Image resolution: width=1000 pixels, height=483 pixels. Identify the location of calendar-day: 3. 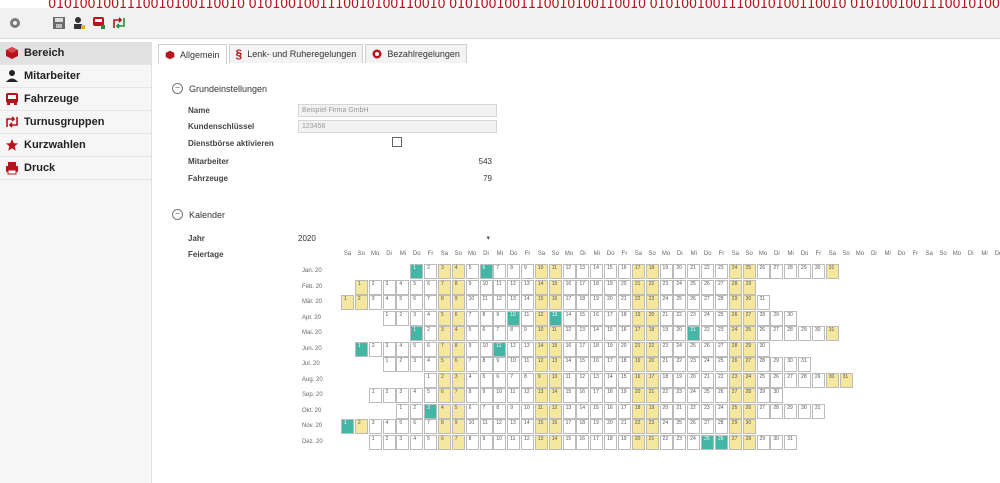
(389, 349).